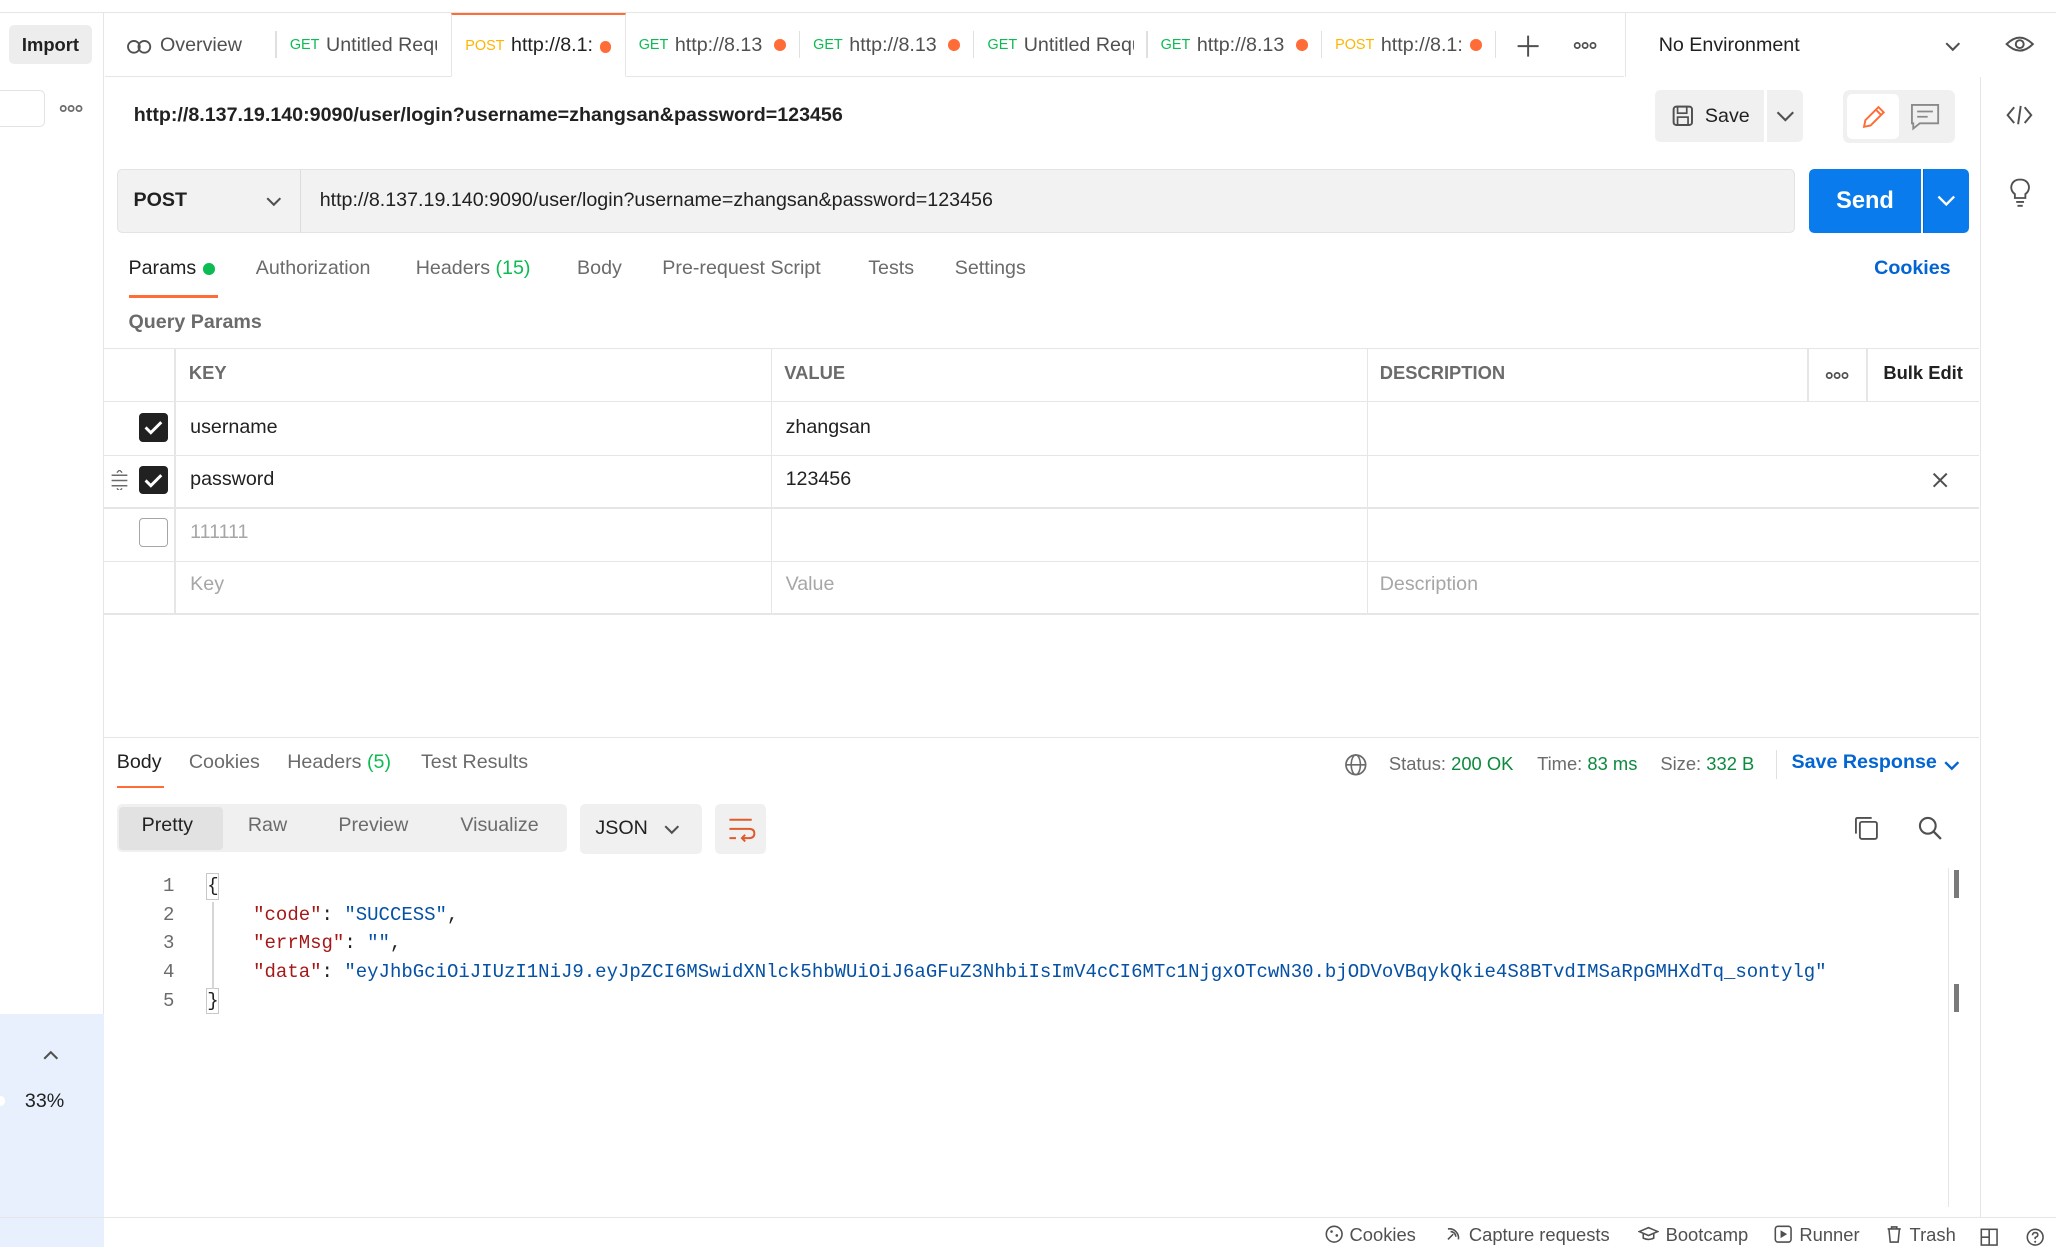  What do you see at coordinates (1451, 764) in the screenshot?
I see `response-status: Status: 200 OK` at bounding box center [1451, 764].